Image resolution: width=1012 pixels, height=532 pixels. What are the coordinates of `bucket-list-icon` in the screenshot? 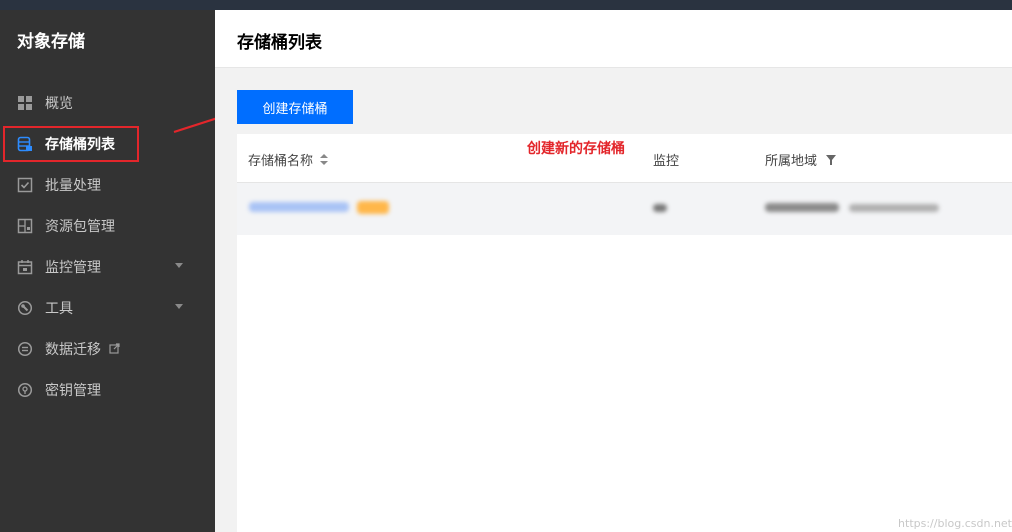 It's located at (25, 144).